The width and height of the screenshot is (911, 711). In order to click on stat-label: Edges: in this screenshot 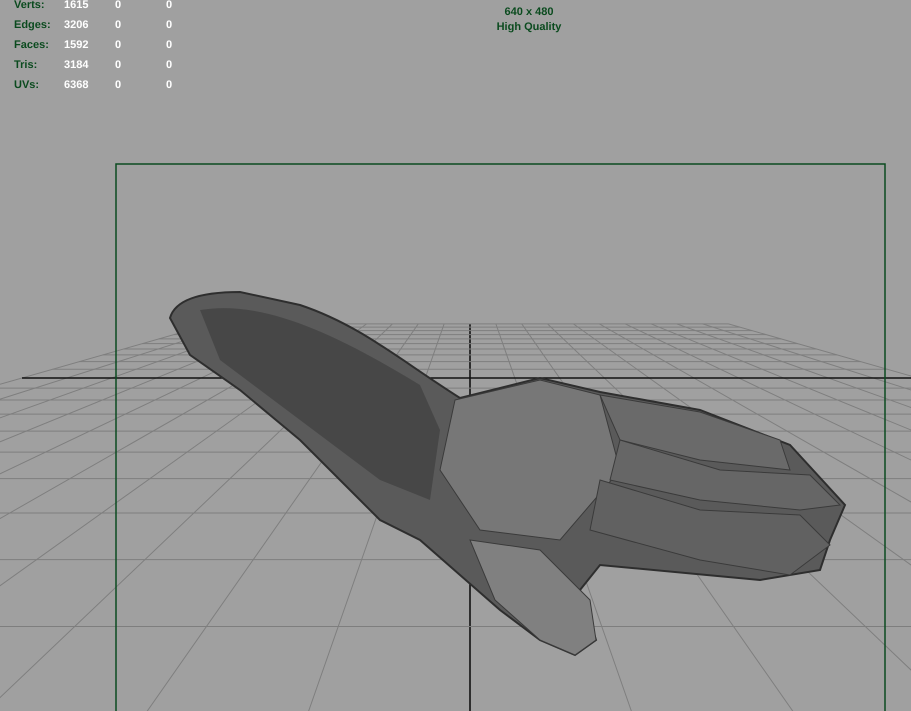, I will do `click(33, 25)`.